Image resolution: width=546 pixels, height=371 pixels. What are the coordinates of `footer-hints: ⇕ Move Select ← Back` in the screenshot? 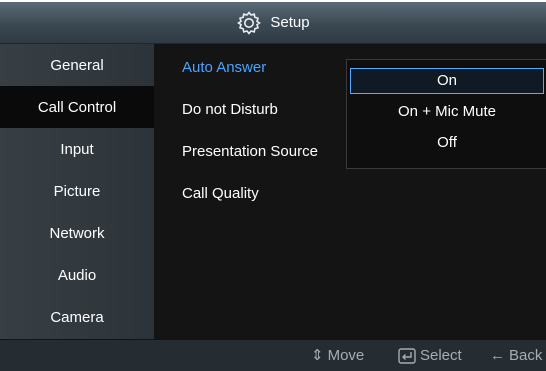 It's located at (273, 355).